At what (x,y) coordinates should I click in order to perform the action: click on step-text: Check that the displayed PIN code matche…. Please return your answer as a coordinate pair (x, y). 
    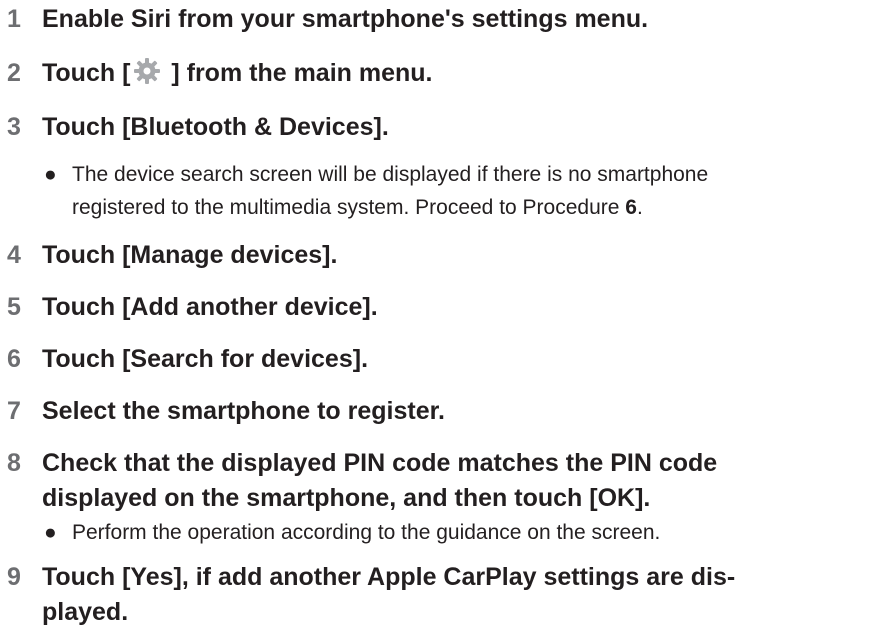
    Looking at the image, I should click on (379, 481).